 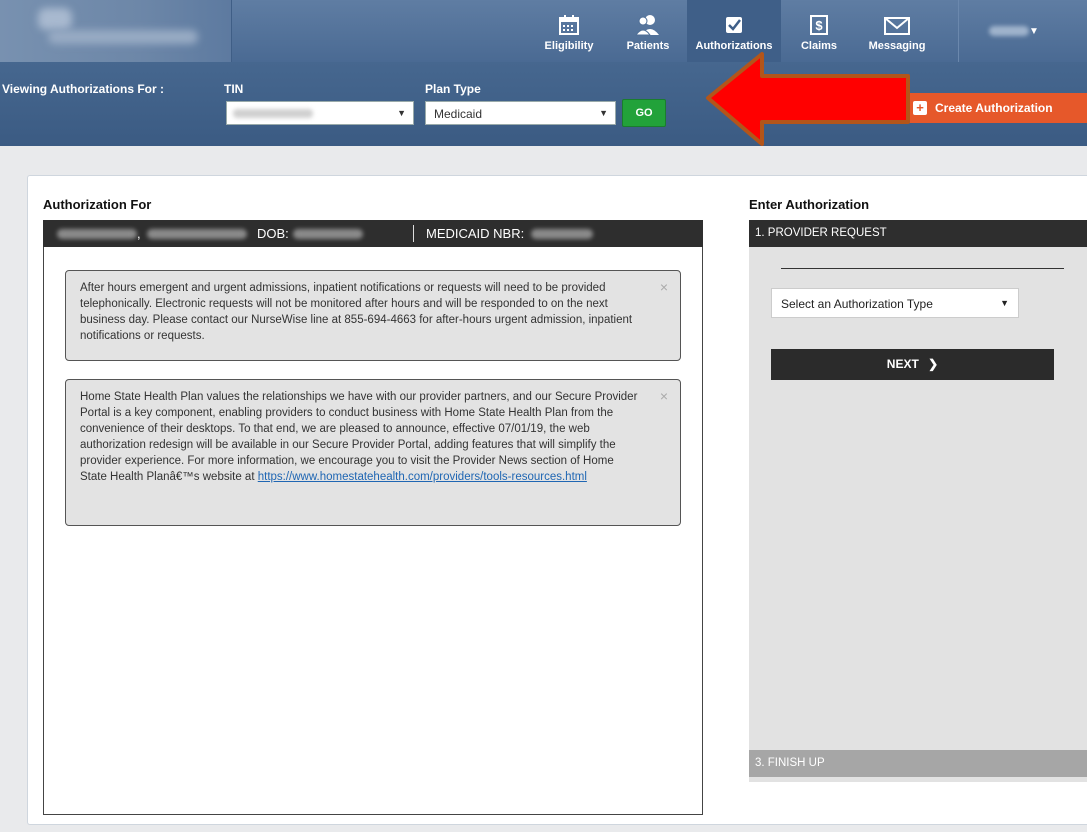 What do you see at coordinates (897, 26) in the screenshot?
I see `envelope-icon` at bounding box center [897, 26].